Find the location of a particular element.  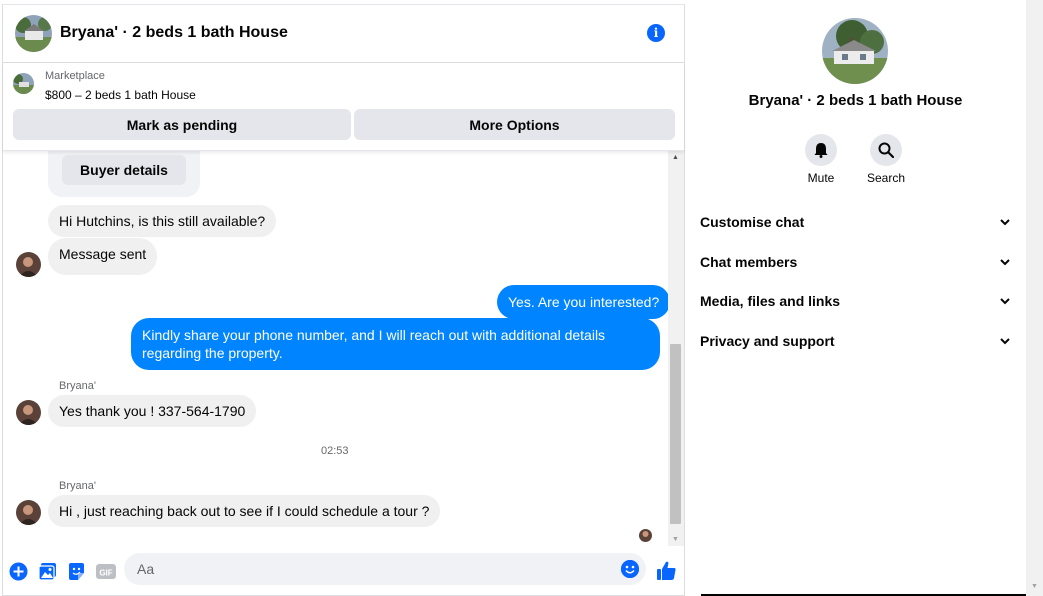

profile-name: Bryana' · 2 beds 1 bath House is located at coordinates (855, 100).